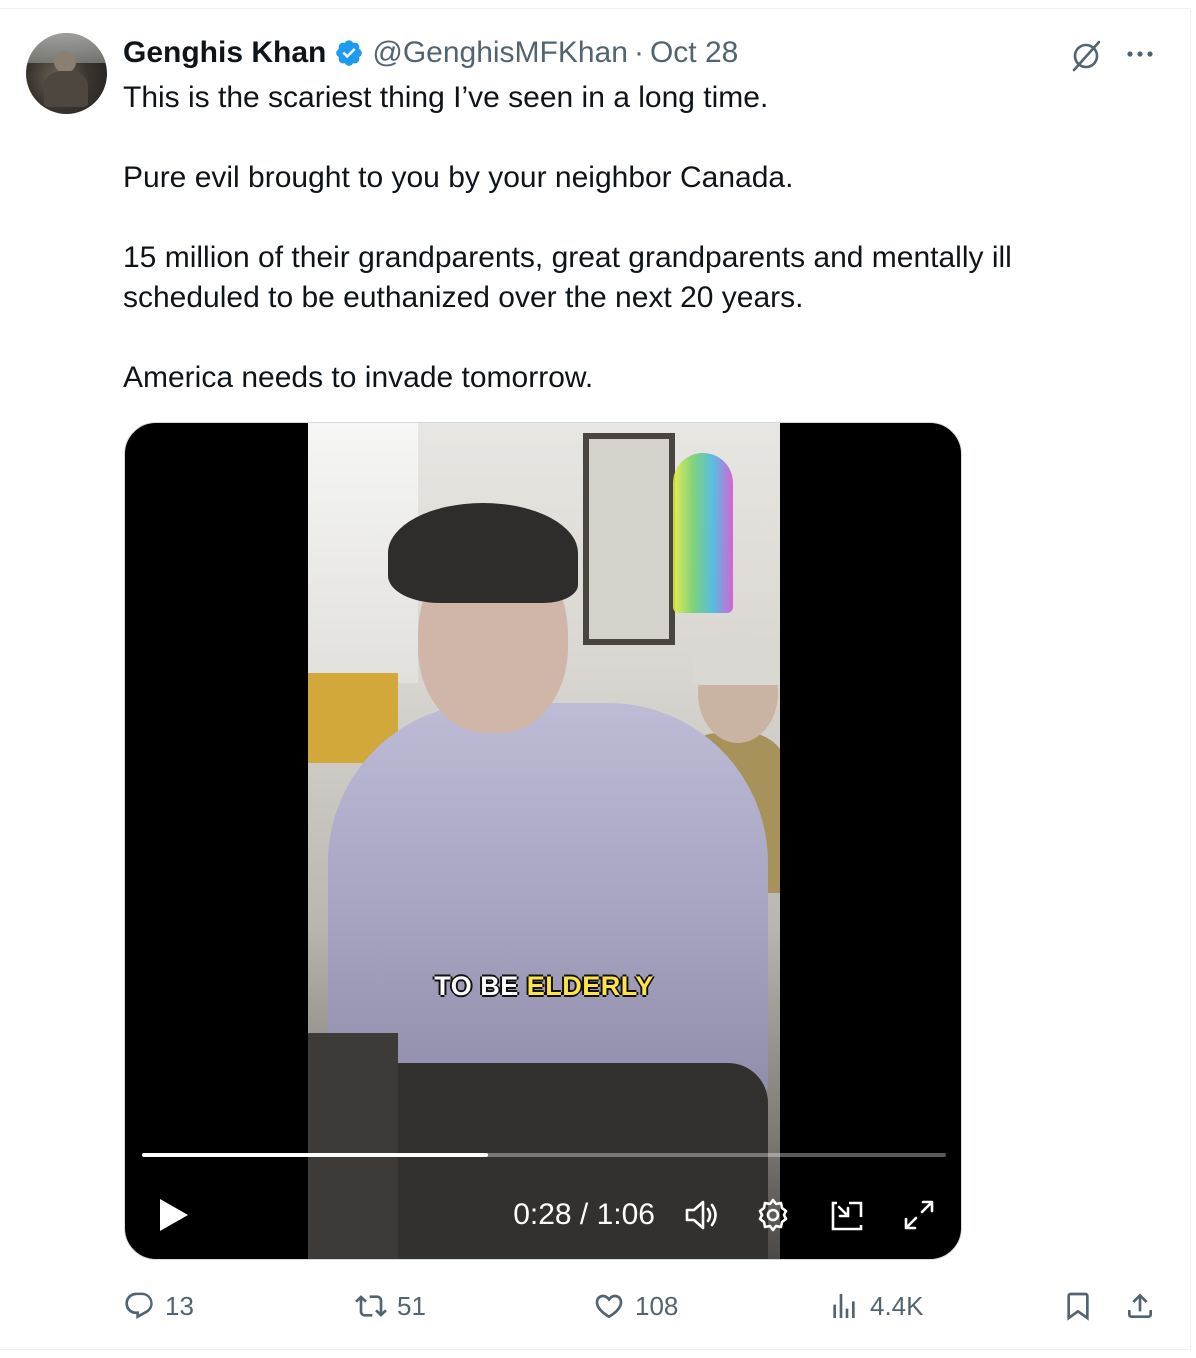 Image resolution: width=1196 pixels, height=1358 pixels. What do you see at coordinates (1190, 679) in the screenshot?
I see `right-divider` at bounding box center [1190, 679].